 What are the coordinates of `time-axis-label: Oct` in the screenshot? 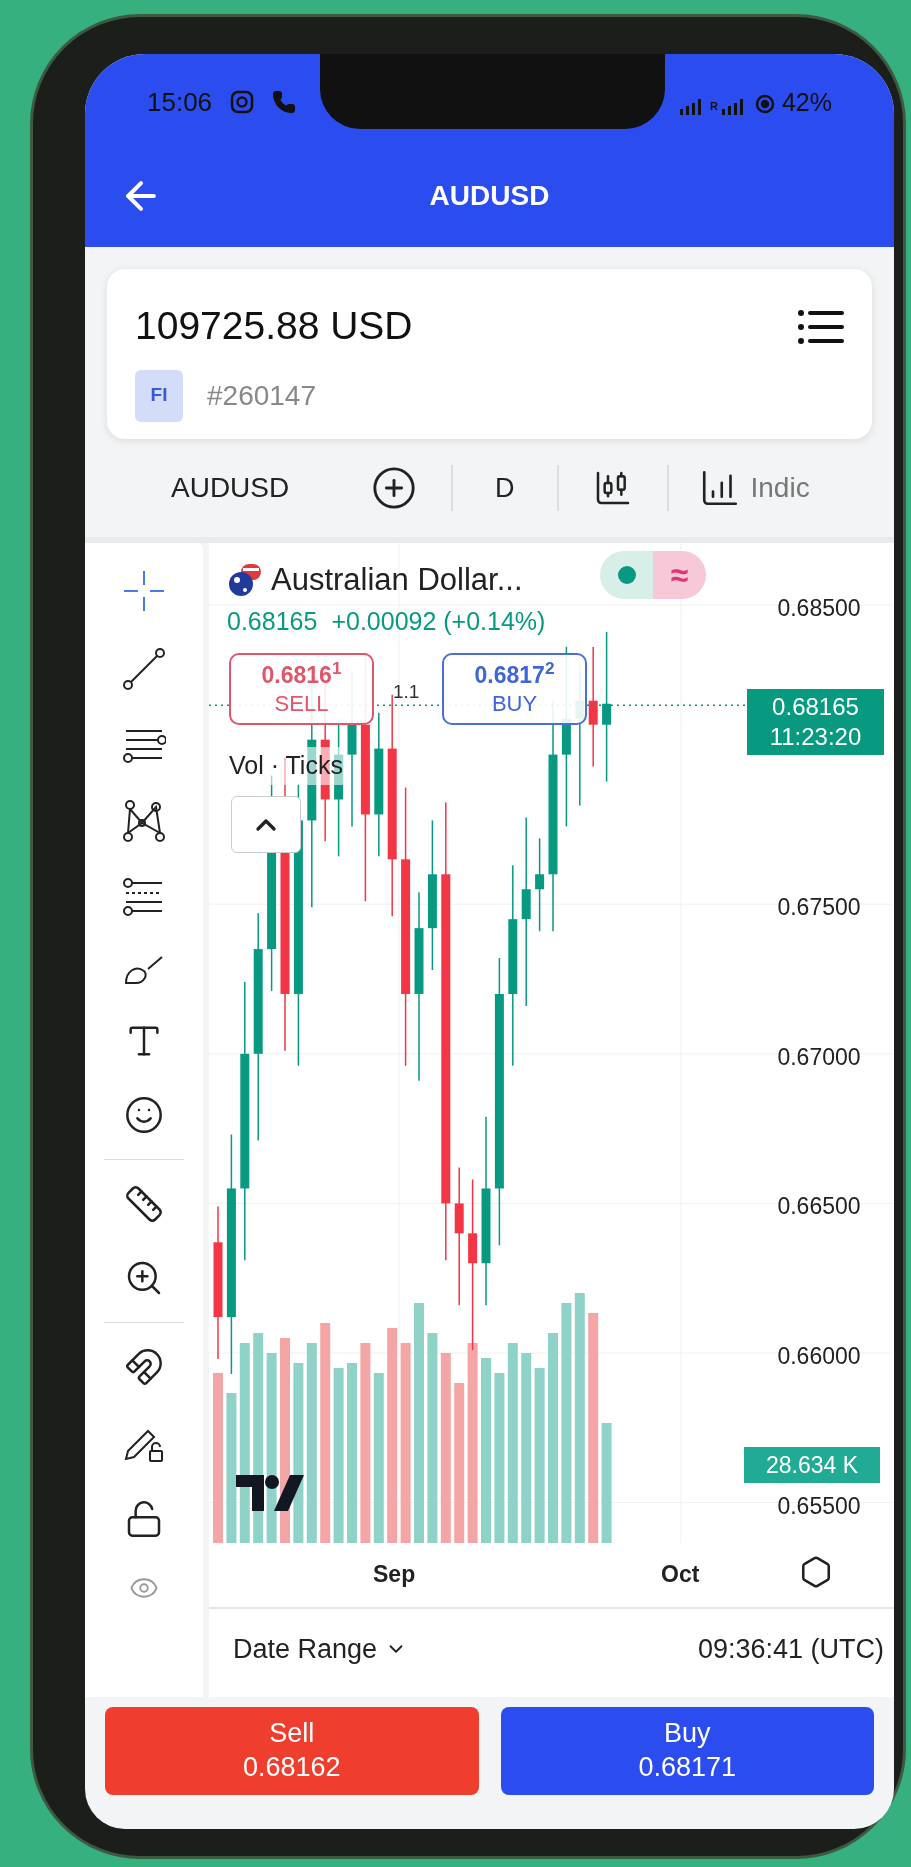 It's located at (680, 1574).